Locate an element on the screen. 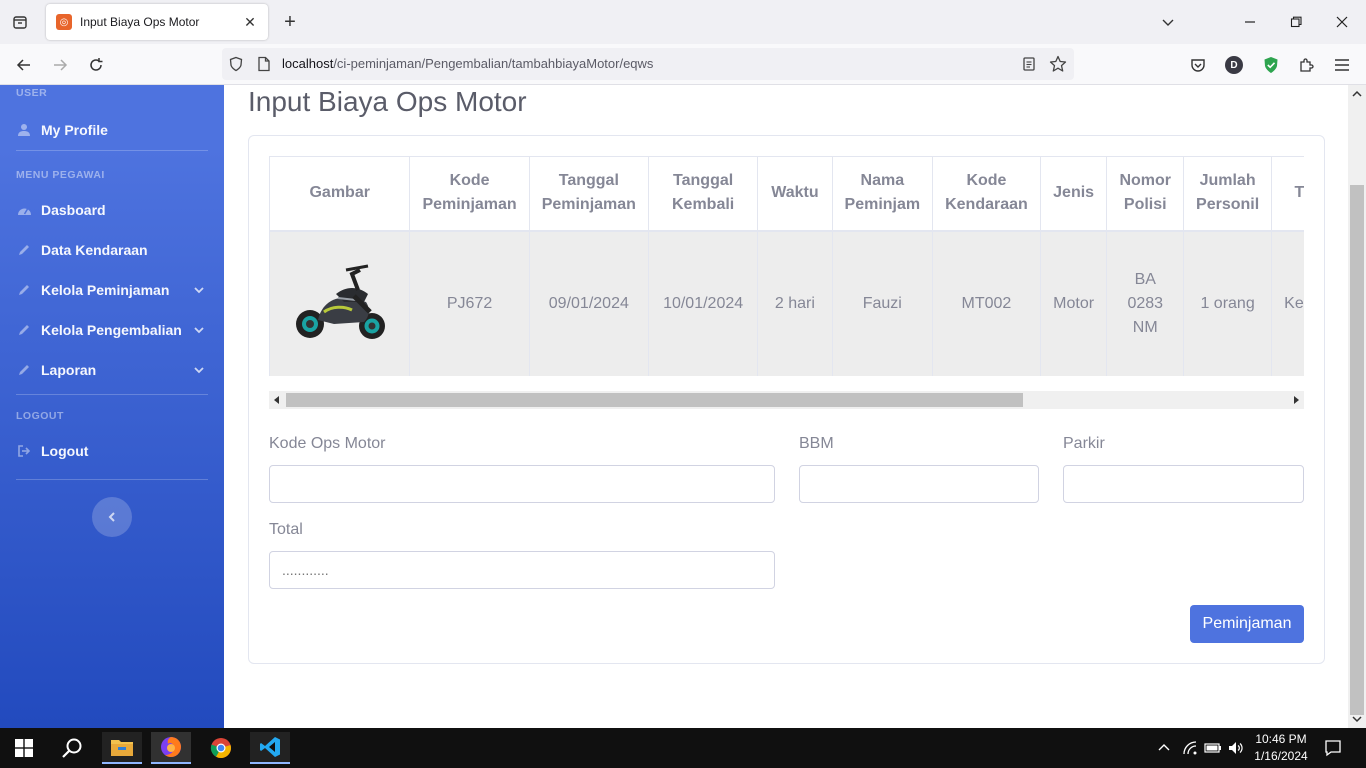  clock-time: 10:46 PM is located at coordinates (1281, 739).